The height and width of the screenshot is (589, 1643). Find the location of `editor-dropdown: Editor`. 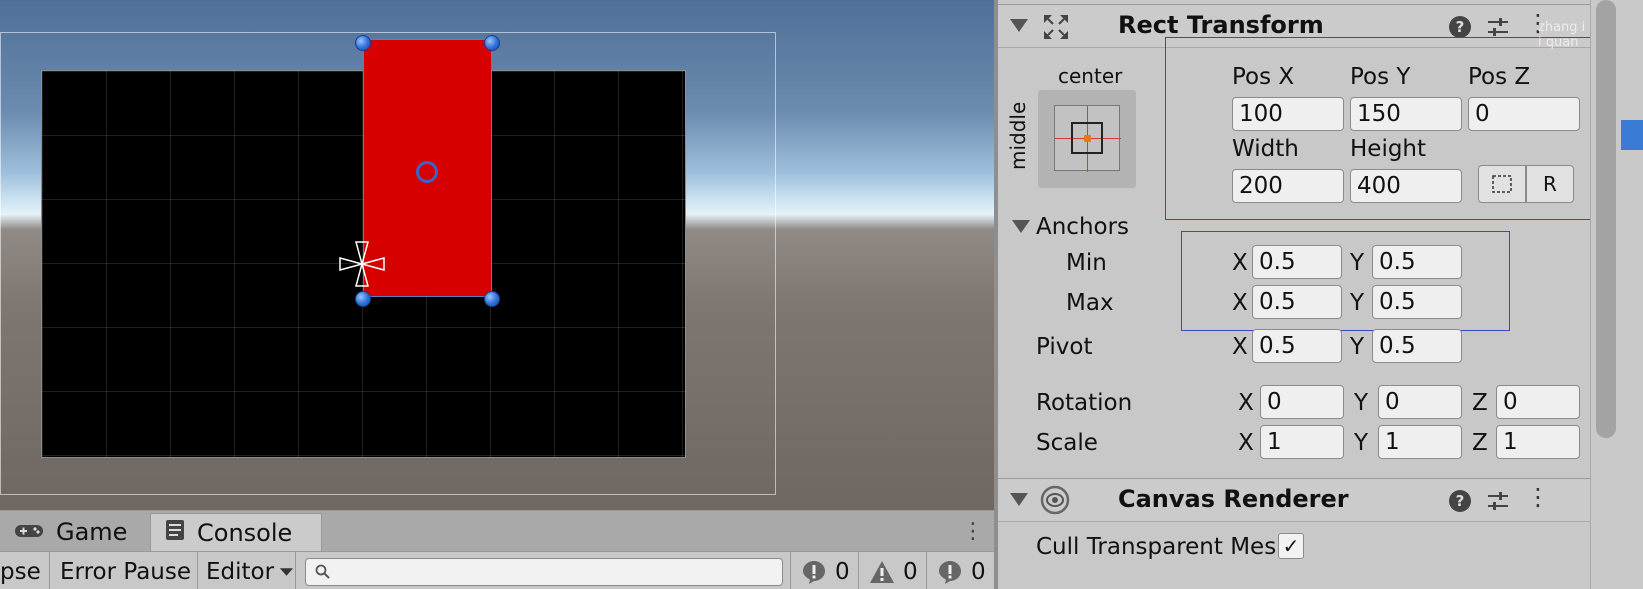

editor-dropdown: Editor is located at coordinates (247, 570).